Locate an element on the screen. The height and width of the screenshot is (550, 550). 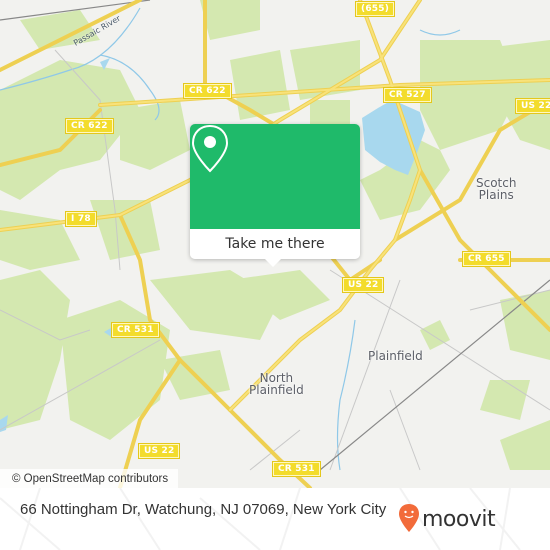
place-label-north-plainfield: North Plainfield is located at coordinates (276, 384).